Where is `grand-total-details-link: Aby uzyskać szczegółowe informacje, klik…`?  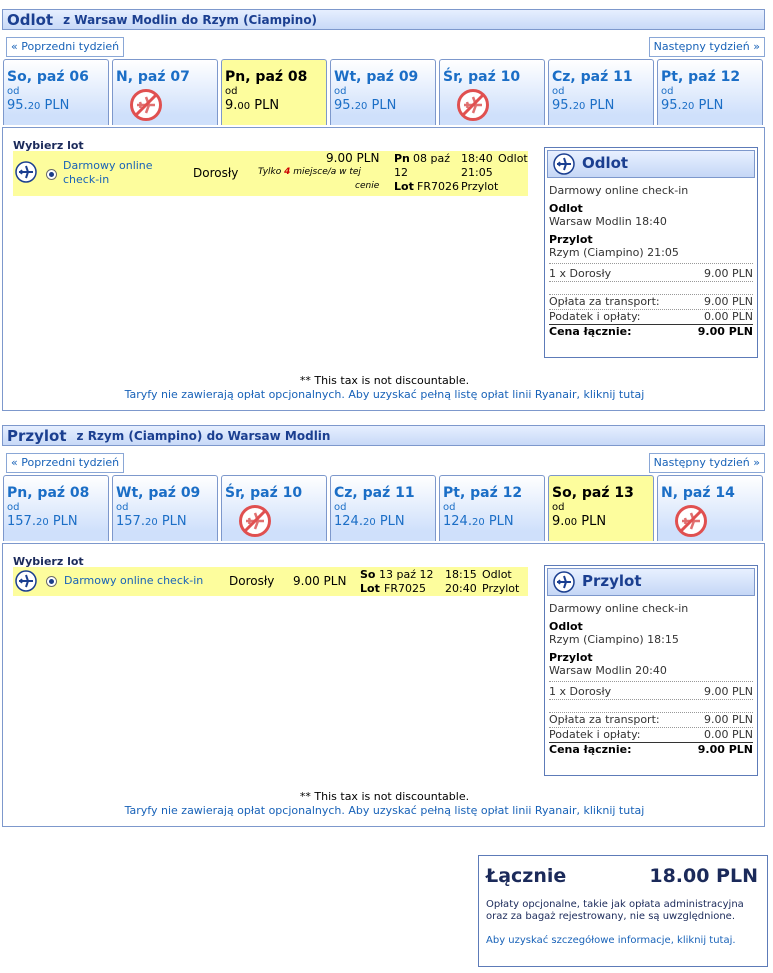
grand-total-details-link: Aby uzyskać szczegółowe informacje, klik… is located at coordinates (615, 941).